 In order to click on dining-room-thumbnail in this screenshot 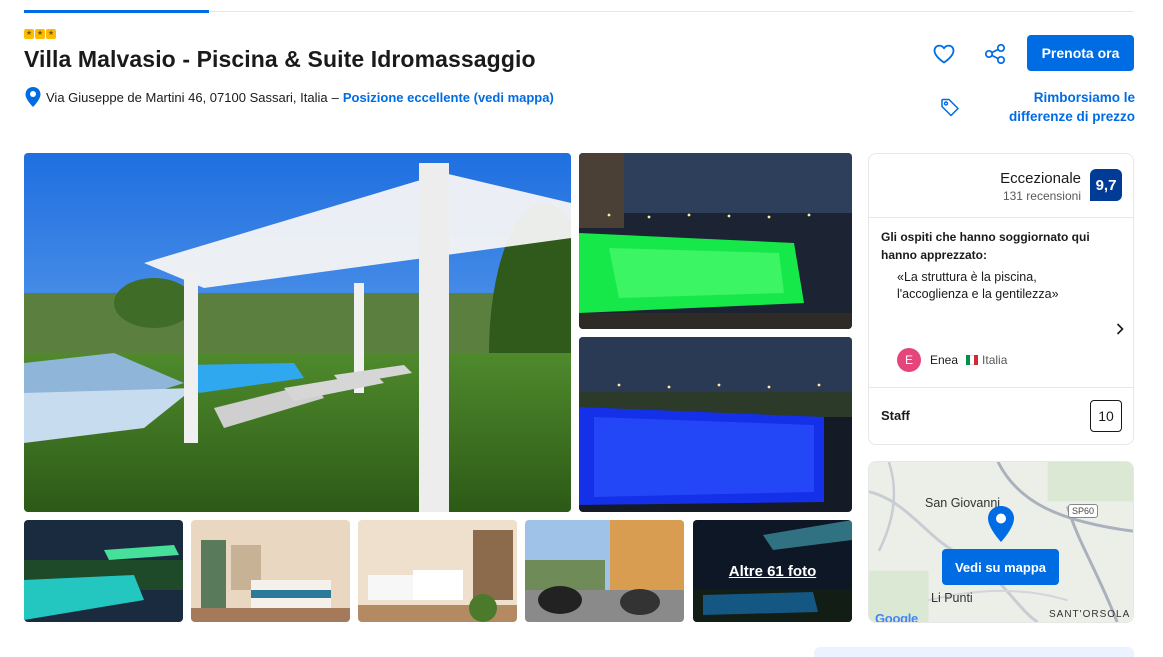, I will do `click(437, 571)`.